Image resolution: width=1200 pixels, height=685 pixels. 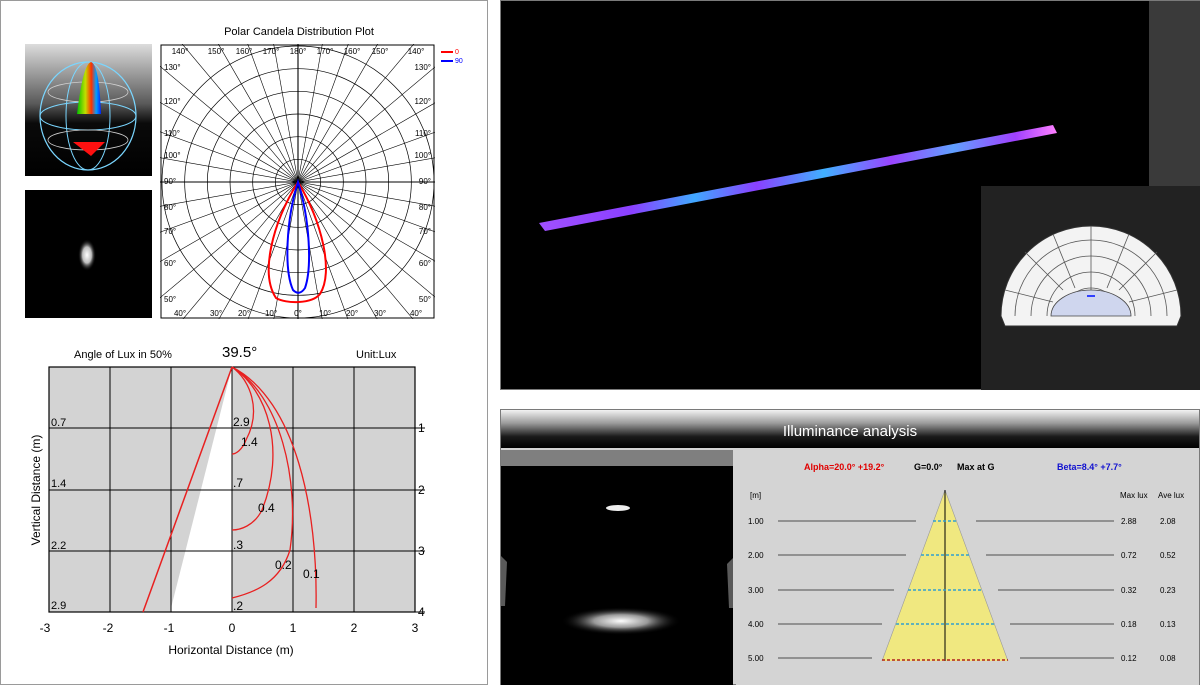 What do you see at coordinates (850, 431) in the screenshot?
I see `illuminance-title: Illuminance analysis` at bounding box center [850, 431].